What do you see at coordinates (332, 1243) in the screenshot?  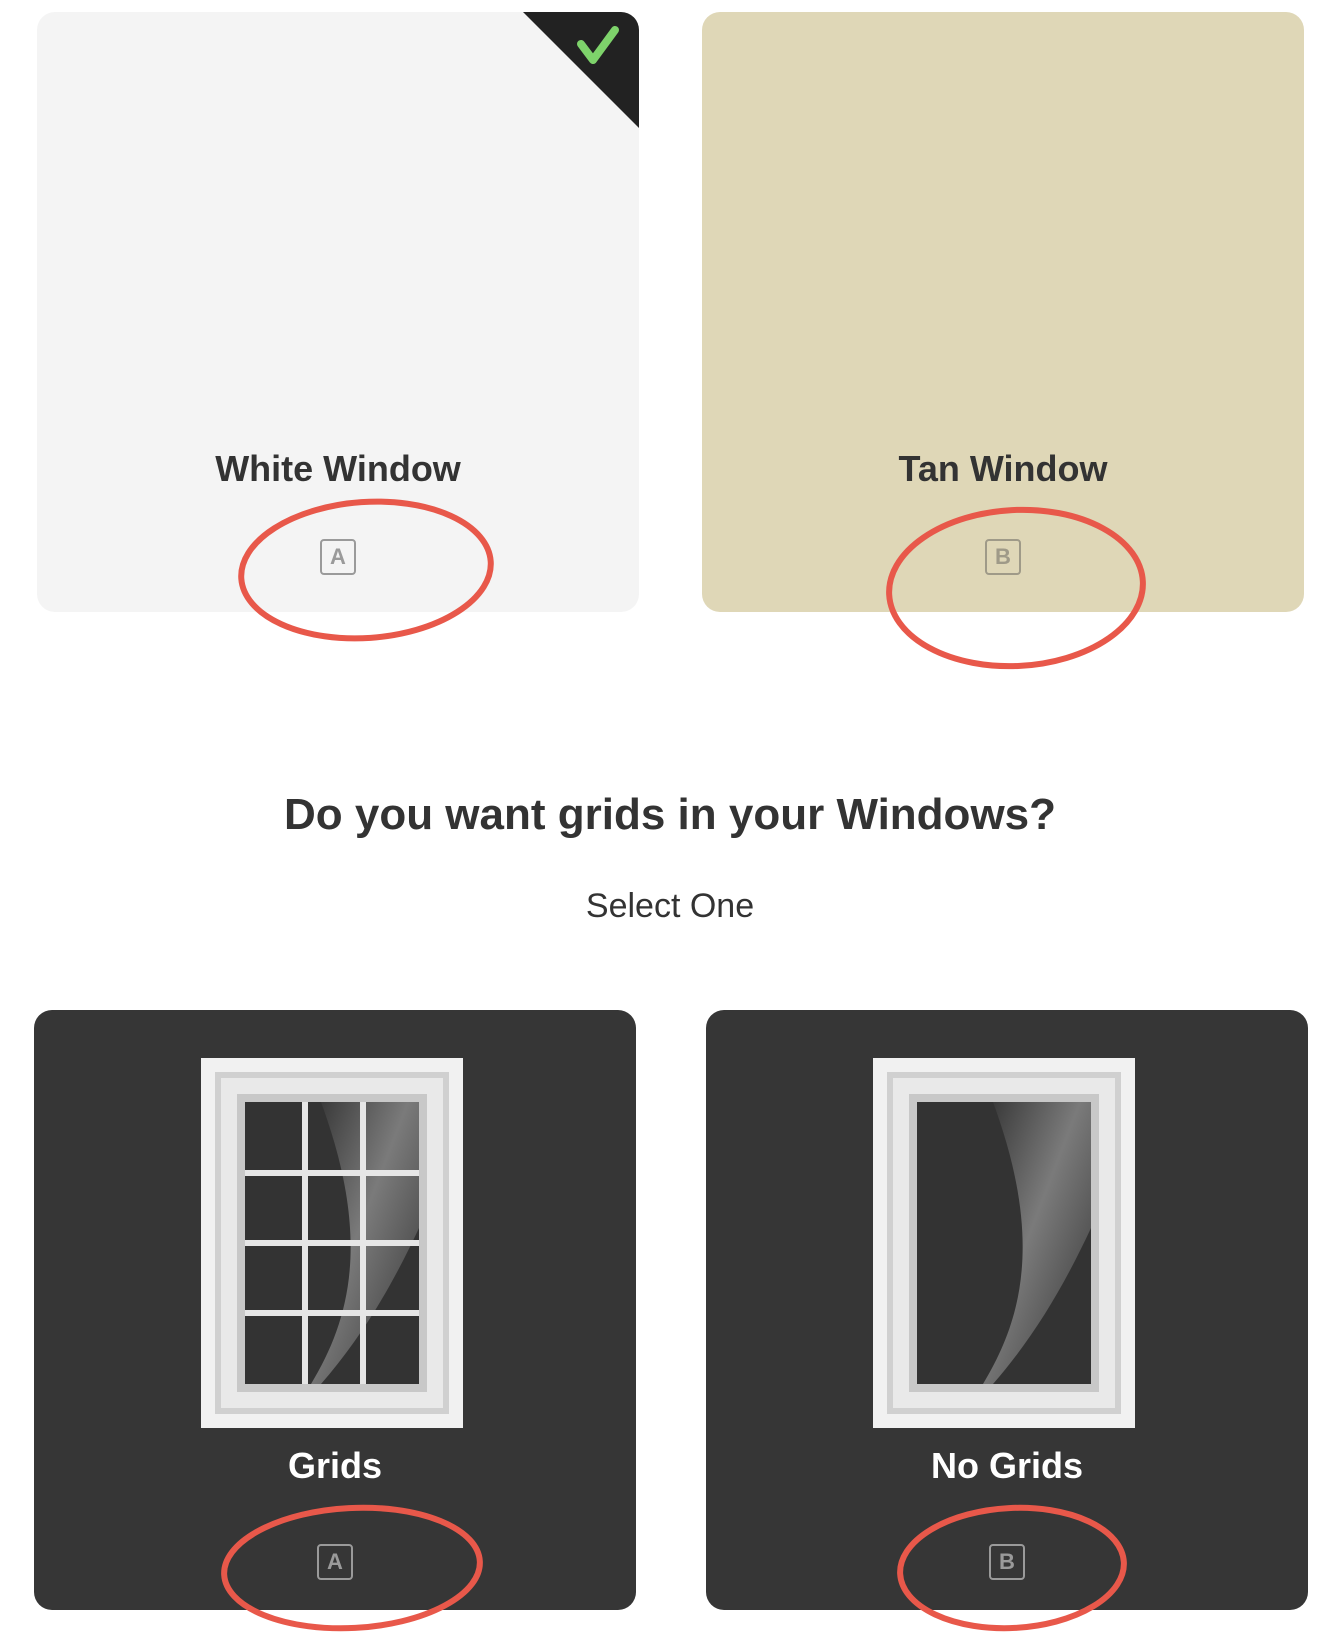 I see `window-with-grids-icon` at bounding box center [332, 1243].